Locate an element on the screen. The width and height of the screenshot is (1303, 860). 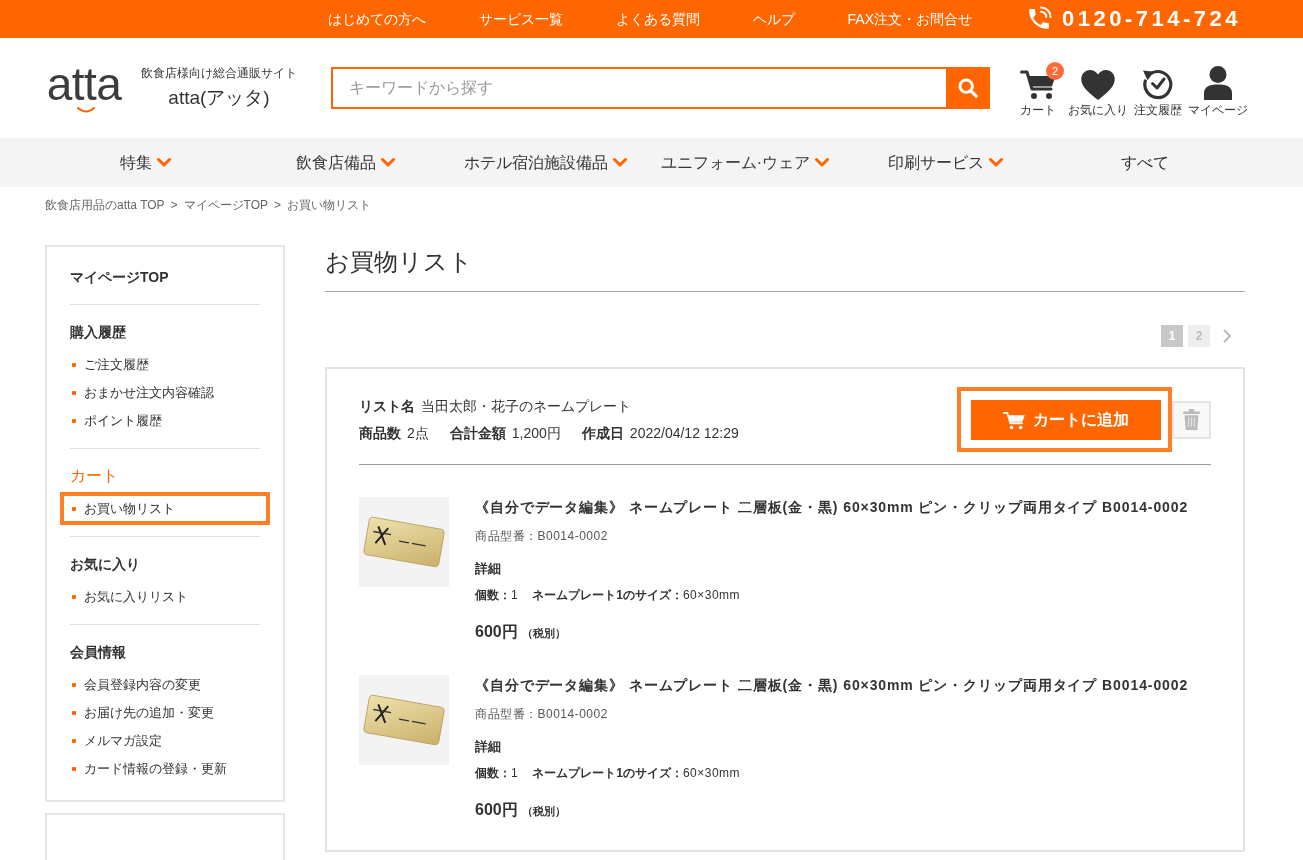
heart-icon is located at coordinates (1098, 85).